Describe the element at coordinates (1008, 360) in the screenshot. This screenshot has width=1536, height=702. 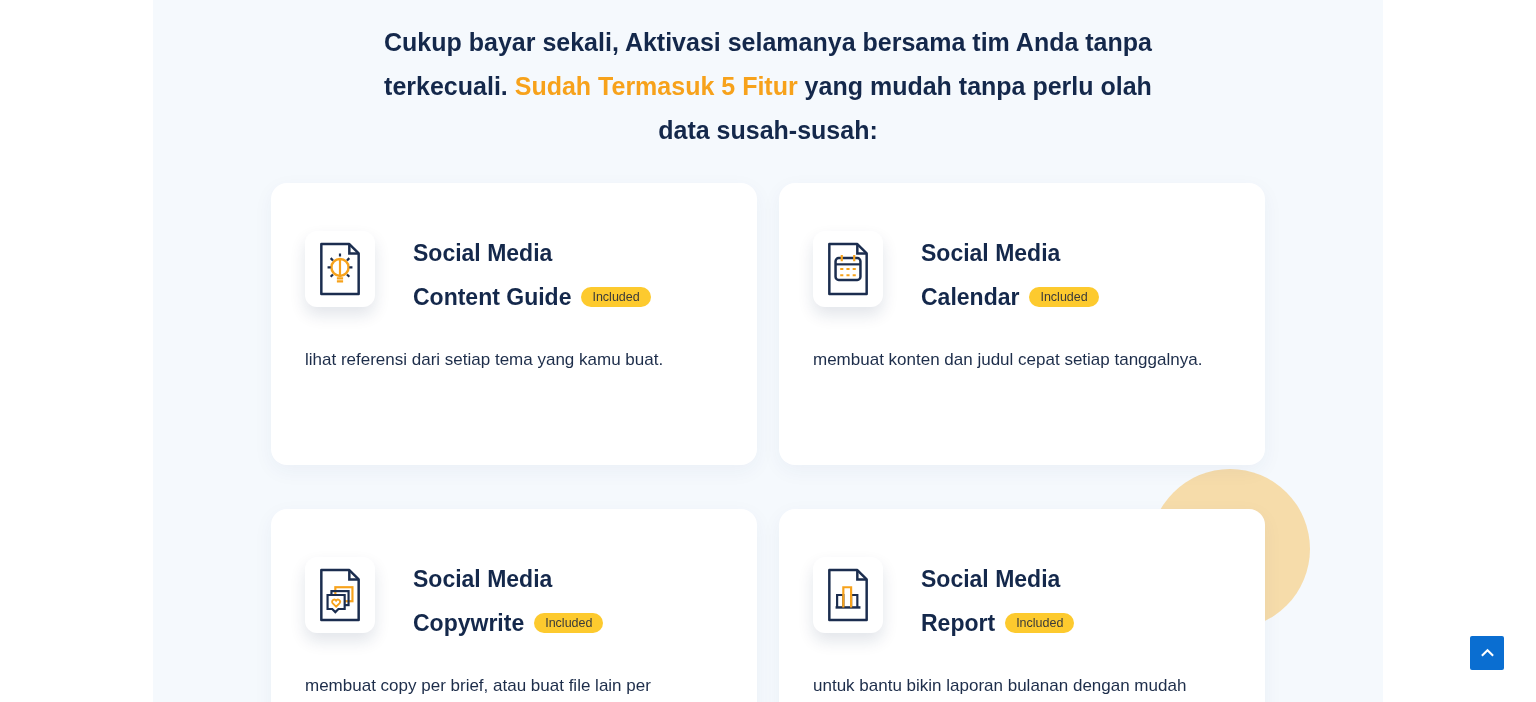
I see `feature-description: membuat konten dan judul cepat setiap tanggalnya.` at that location.